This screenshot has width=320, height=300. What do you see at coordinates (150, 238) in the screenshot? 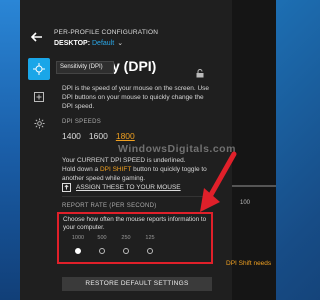
I see `rate-option-label: 125` at bounding box center [150, 238].